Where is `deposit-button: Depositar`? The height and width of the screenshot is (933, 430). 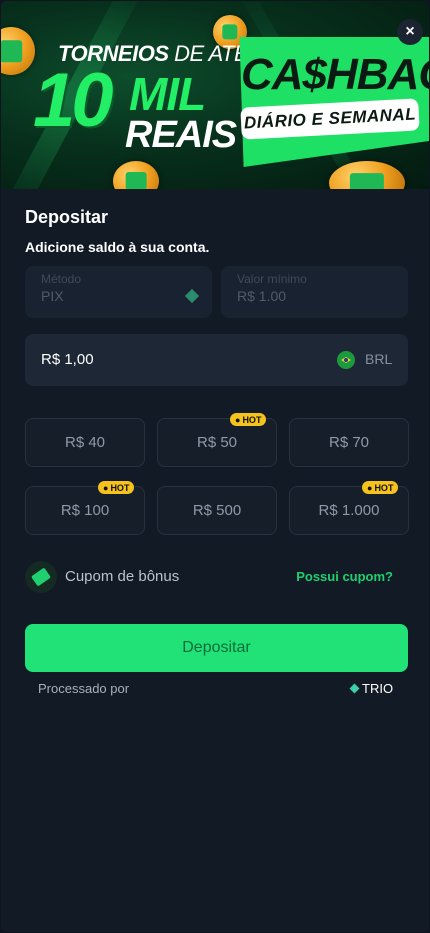
deposit-button: Depositar is located at coordinates (216, 648).